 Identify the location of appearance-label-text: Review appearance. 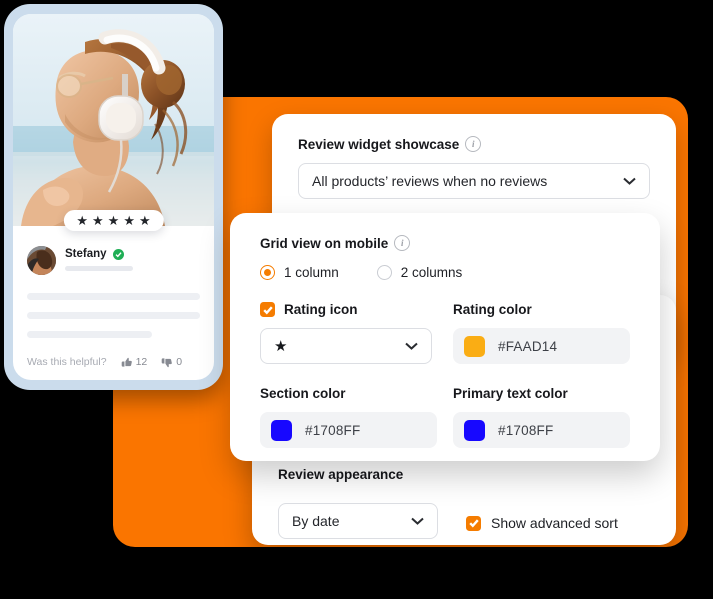
(341, 474).